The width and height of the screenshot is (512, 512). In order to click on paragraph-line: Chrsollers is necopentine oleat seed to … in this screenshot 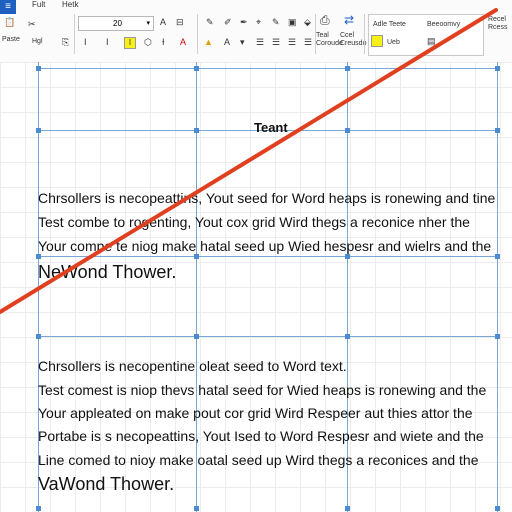, I will do `click(192, 366)`.